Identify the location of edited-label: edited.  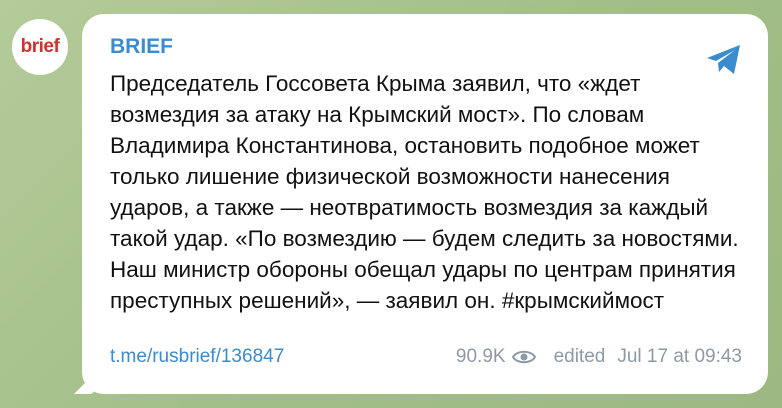
(579, 356).